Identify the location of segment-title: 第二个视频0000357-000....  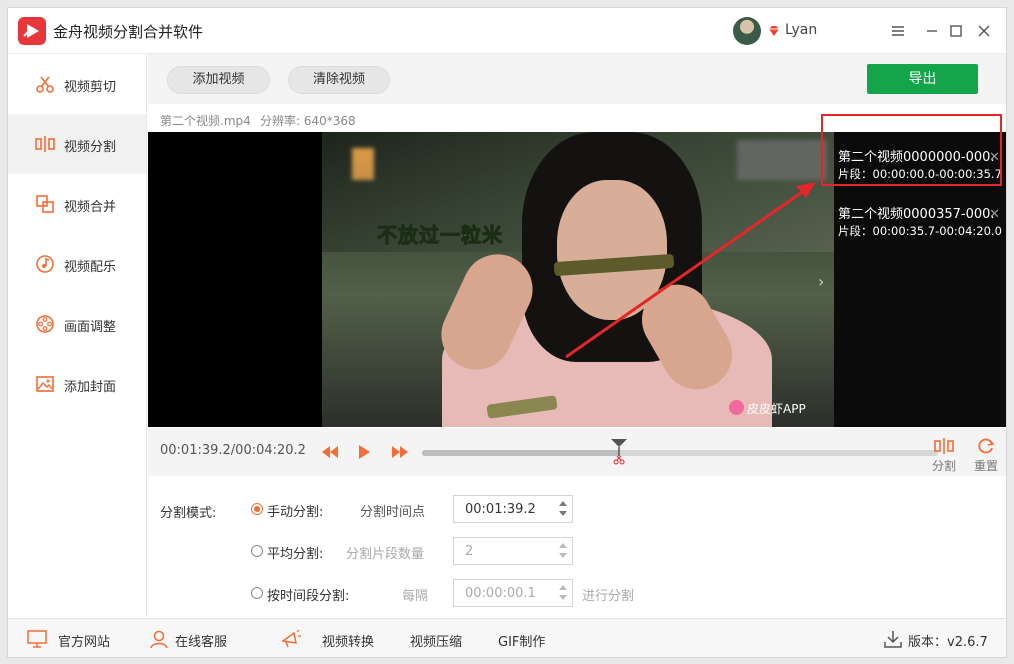
(916, 214).